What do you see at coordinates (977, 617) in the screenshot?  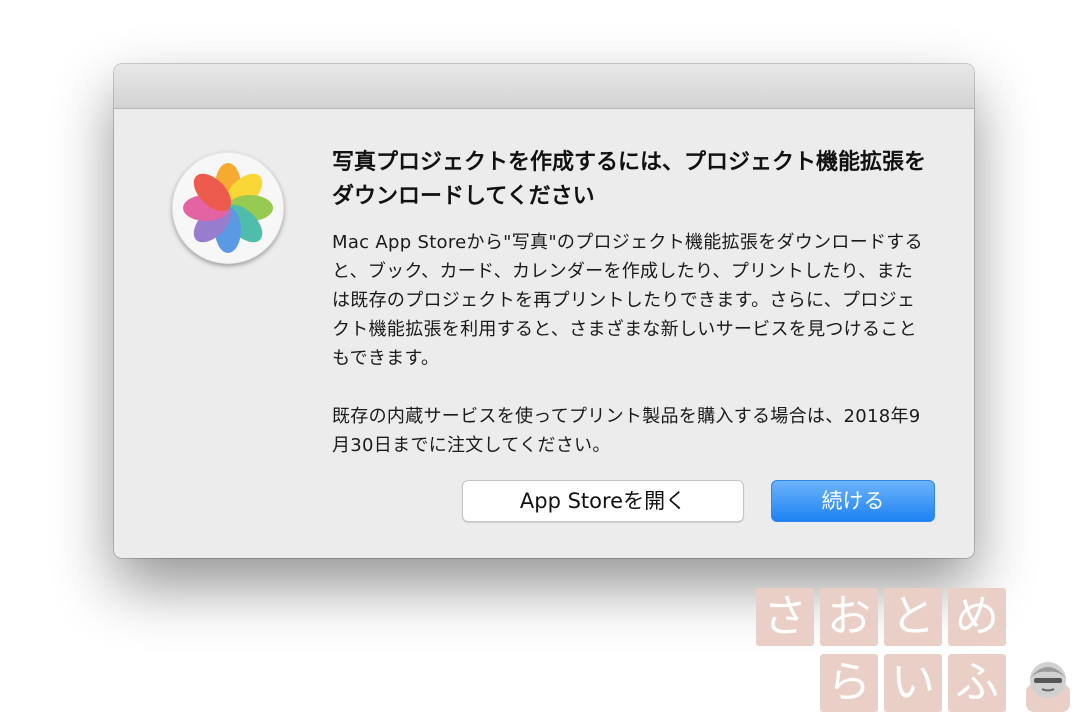 I see `watermark-char: め` at bounding box center [977, 617].